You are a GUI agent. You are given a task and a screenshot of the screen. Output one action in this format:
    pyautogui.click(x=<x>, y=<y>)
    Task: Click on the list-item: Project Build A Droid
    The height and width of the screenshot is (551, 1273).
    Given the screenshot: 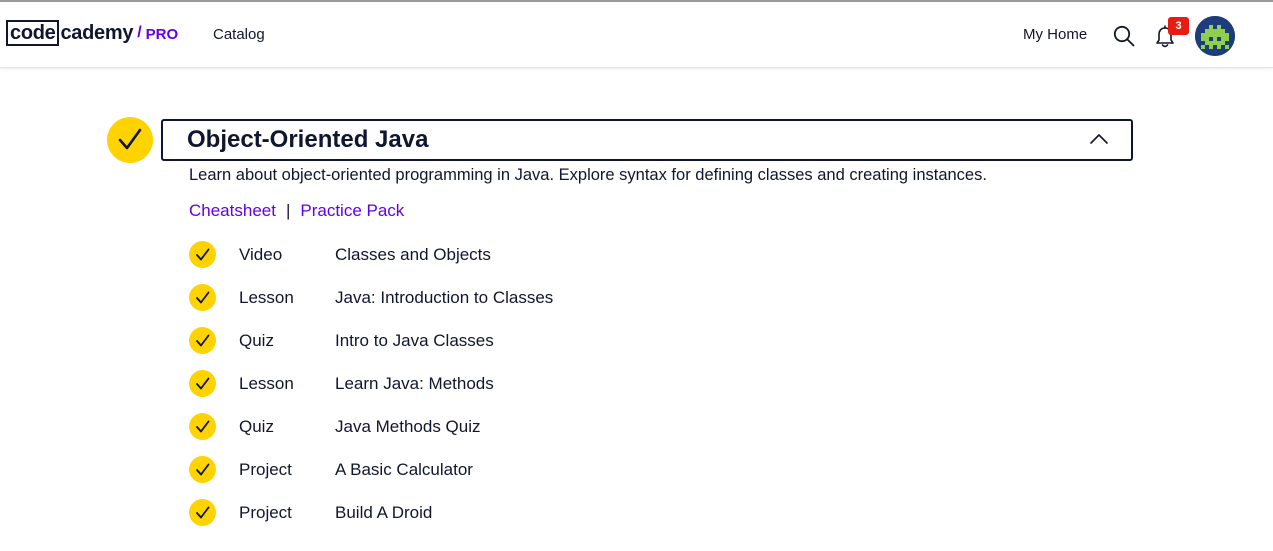 What is the action you would take?
    pyautogui.click(x=489, y=512)
    